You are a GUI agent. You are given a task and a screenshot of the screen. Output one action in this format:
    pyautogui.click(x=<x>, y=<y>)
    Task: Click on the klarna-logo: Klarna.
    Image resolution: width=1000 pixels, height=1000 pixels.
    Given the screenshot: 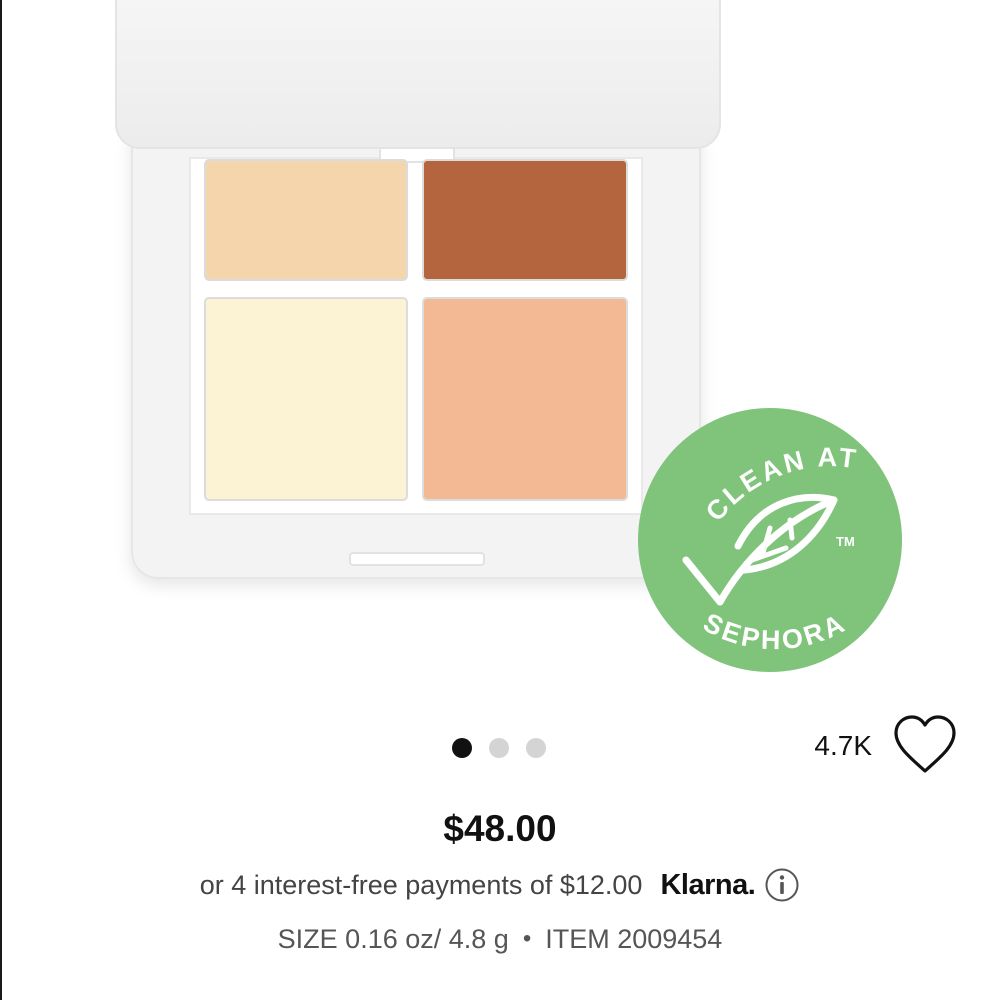 What is the action you would take?
    pyautogui.click(x=707, y=885)
    